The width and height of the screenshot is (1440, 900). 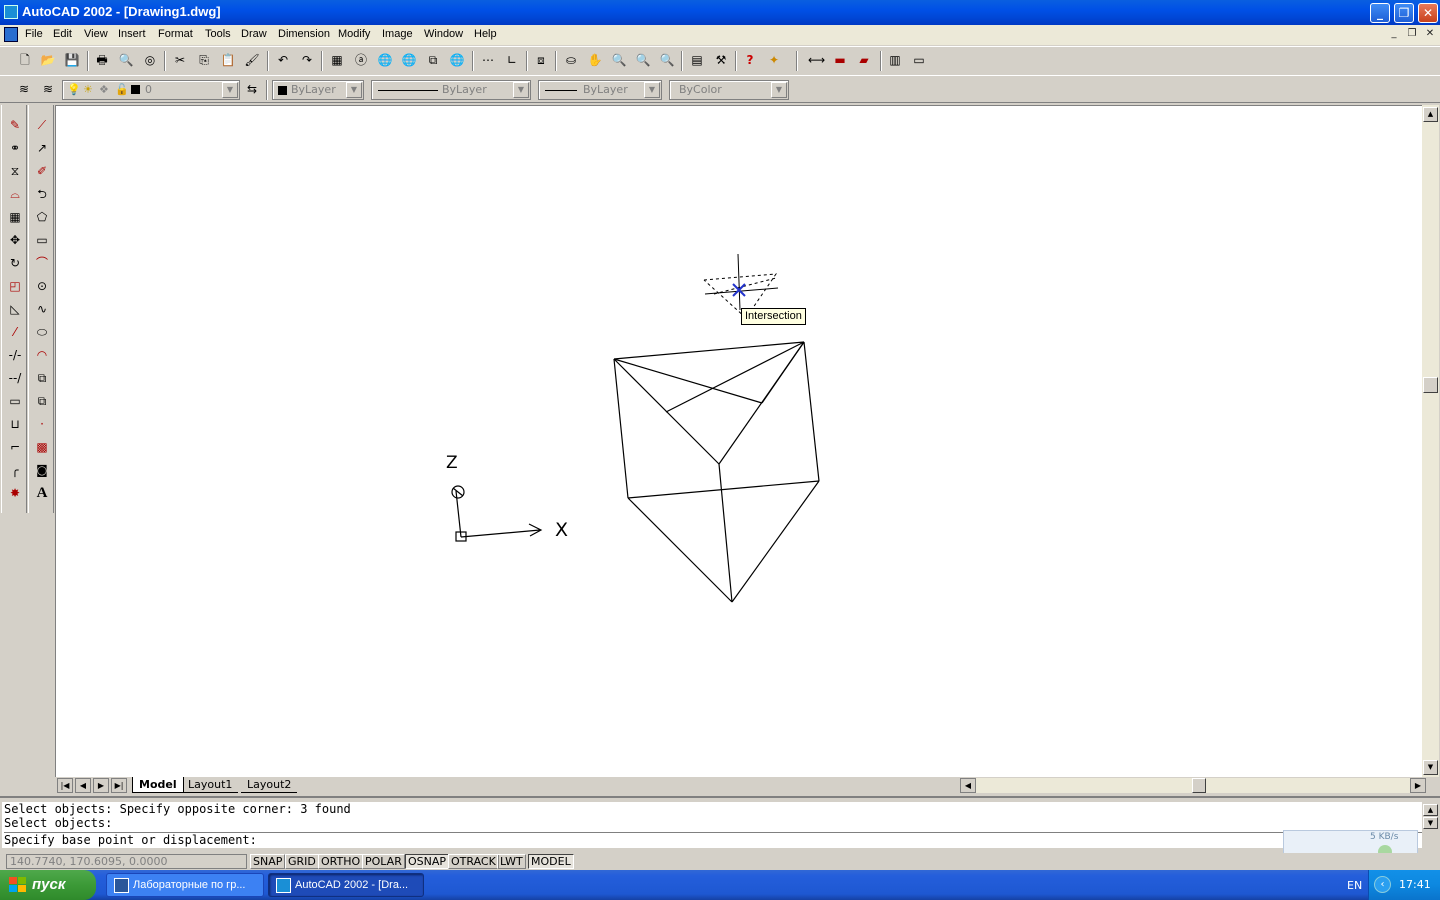 I want to click on ellipse-icon: ⬭, so click(x=42, y=332).